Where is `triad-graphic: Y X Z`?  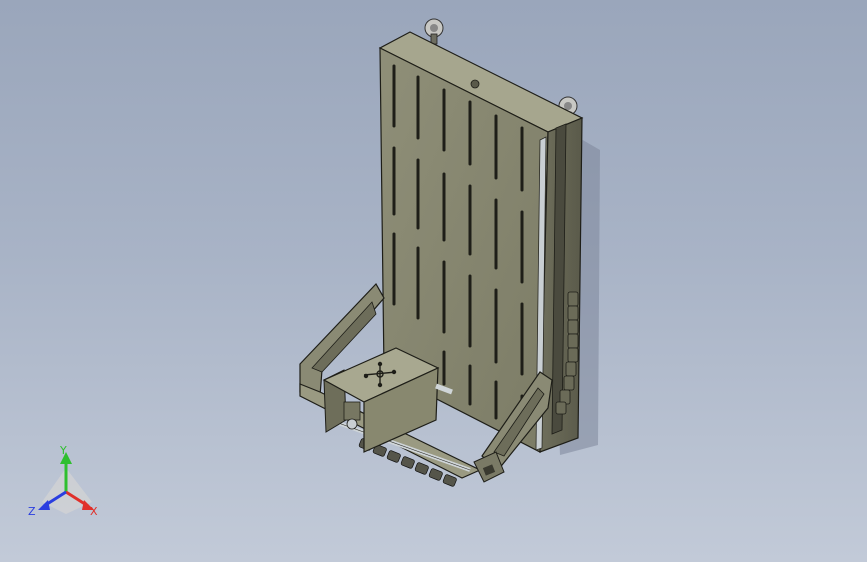 triad-graphic: Y X Z is located at coordinates (63, 481).